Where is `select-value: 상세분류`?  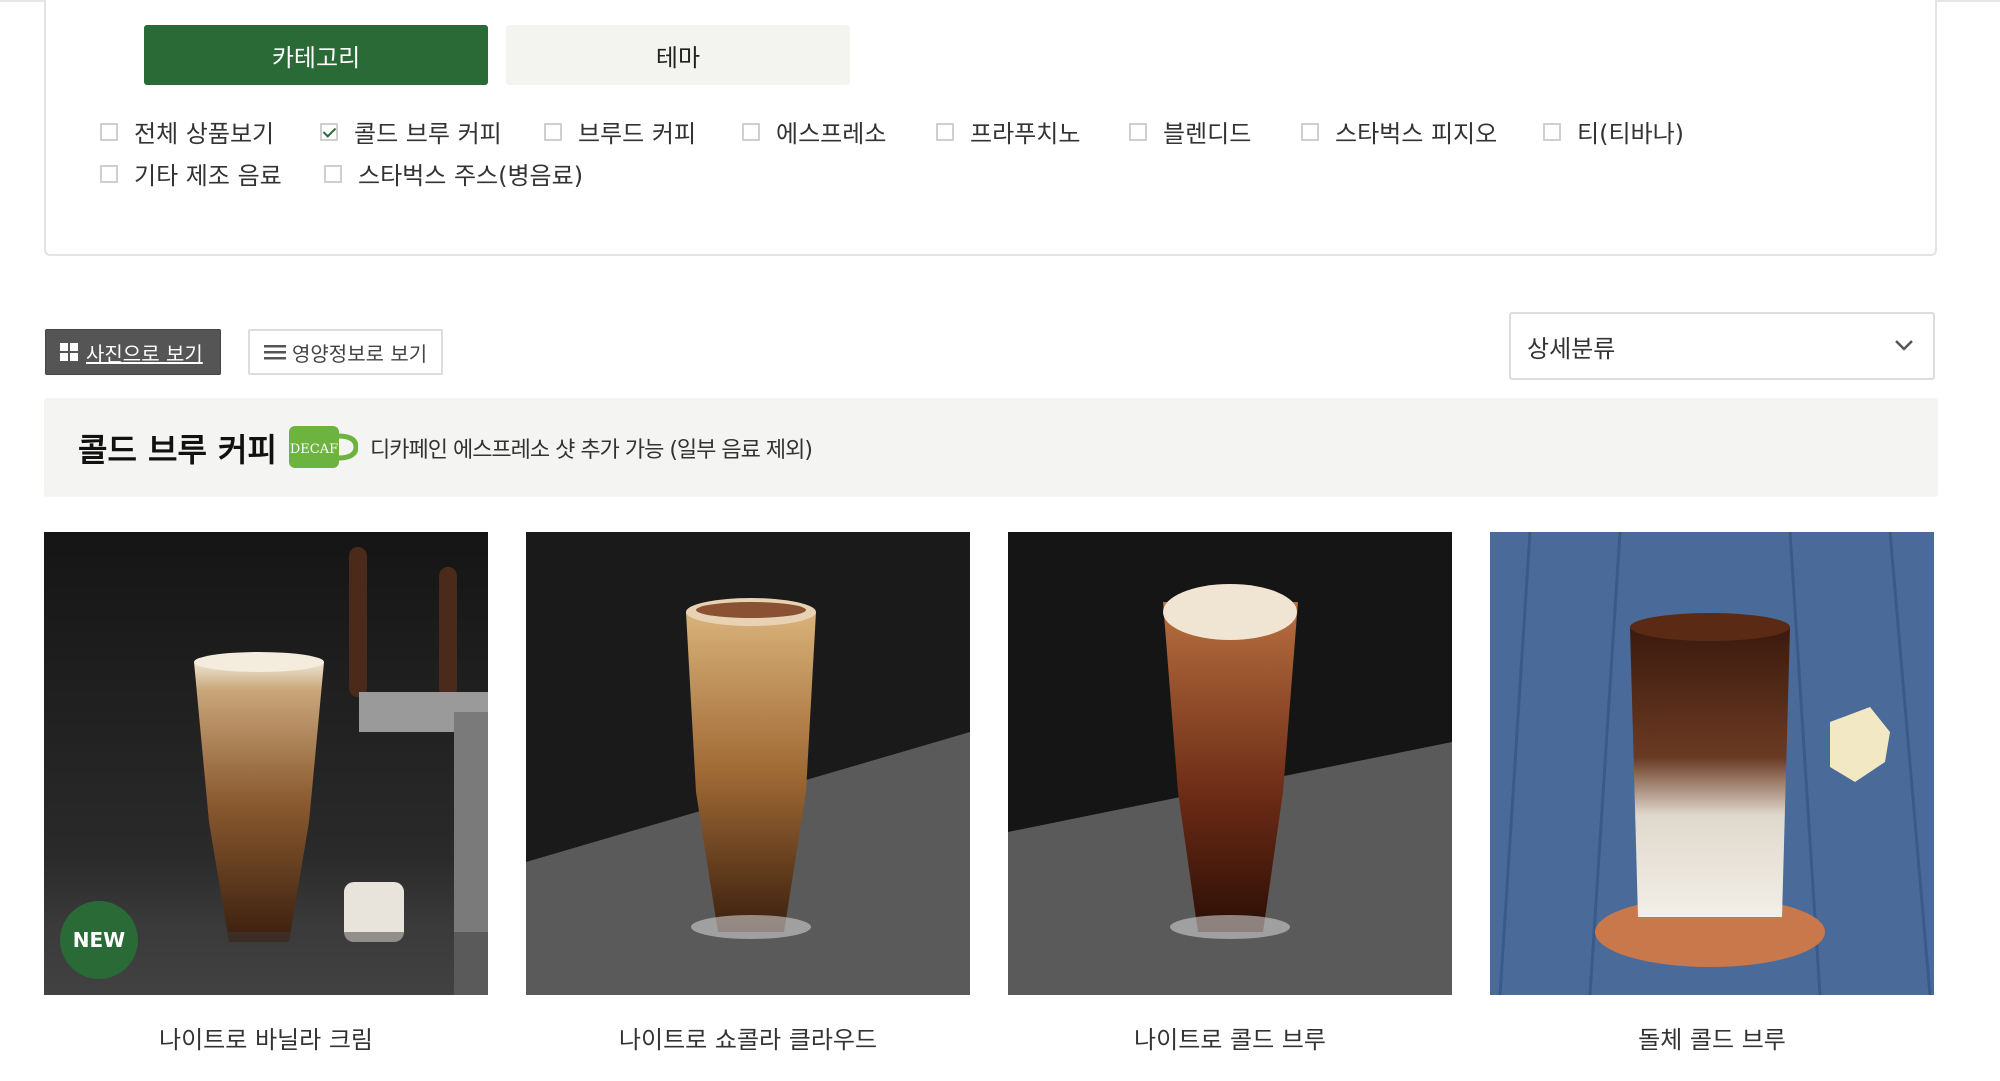
select-value: 상세분류 is located at coordinates (1571, 348).